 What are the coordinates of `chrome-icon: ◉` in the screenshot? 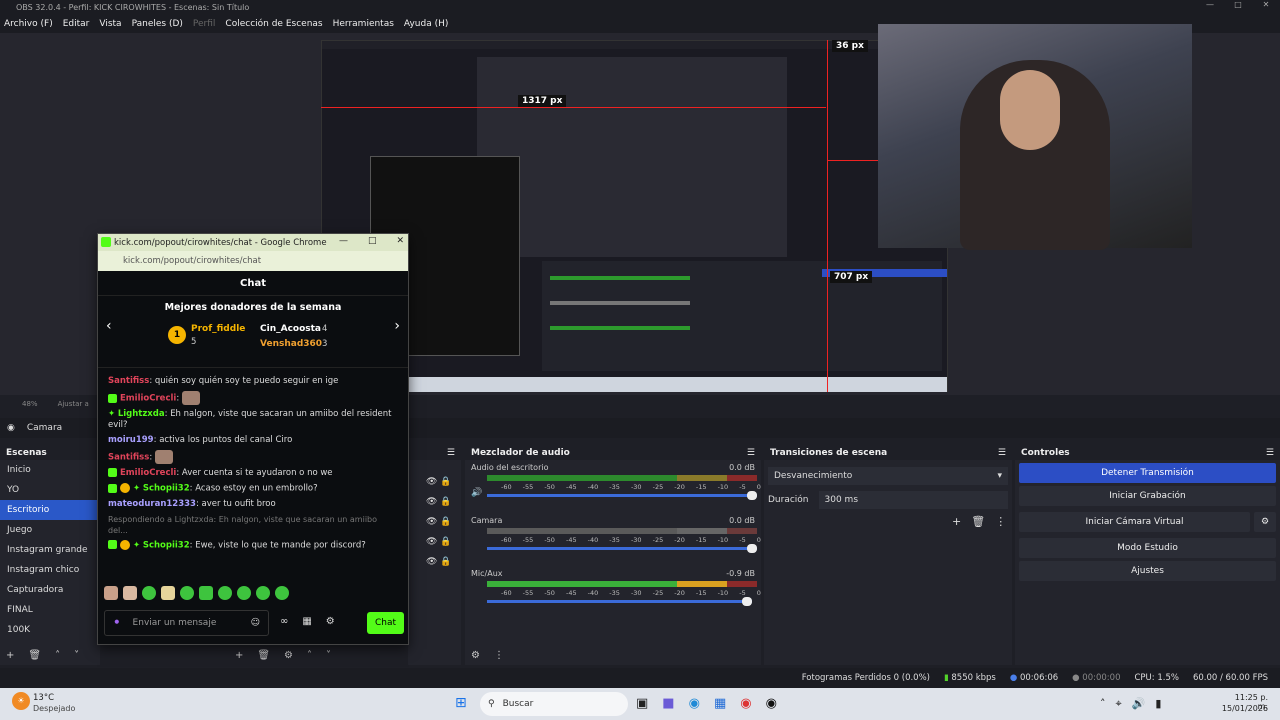 It's located at (745, 703).